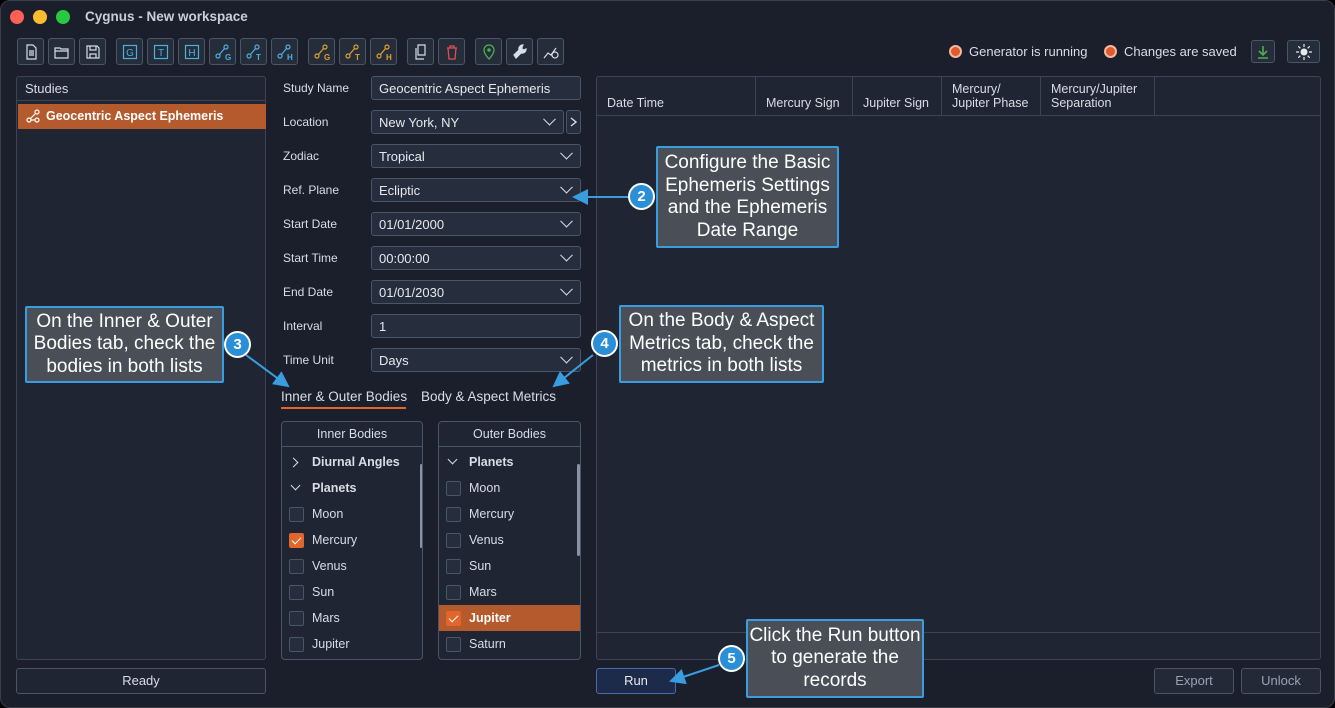  I want to click on callout-badge-3: 3, so click(237, 344).